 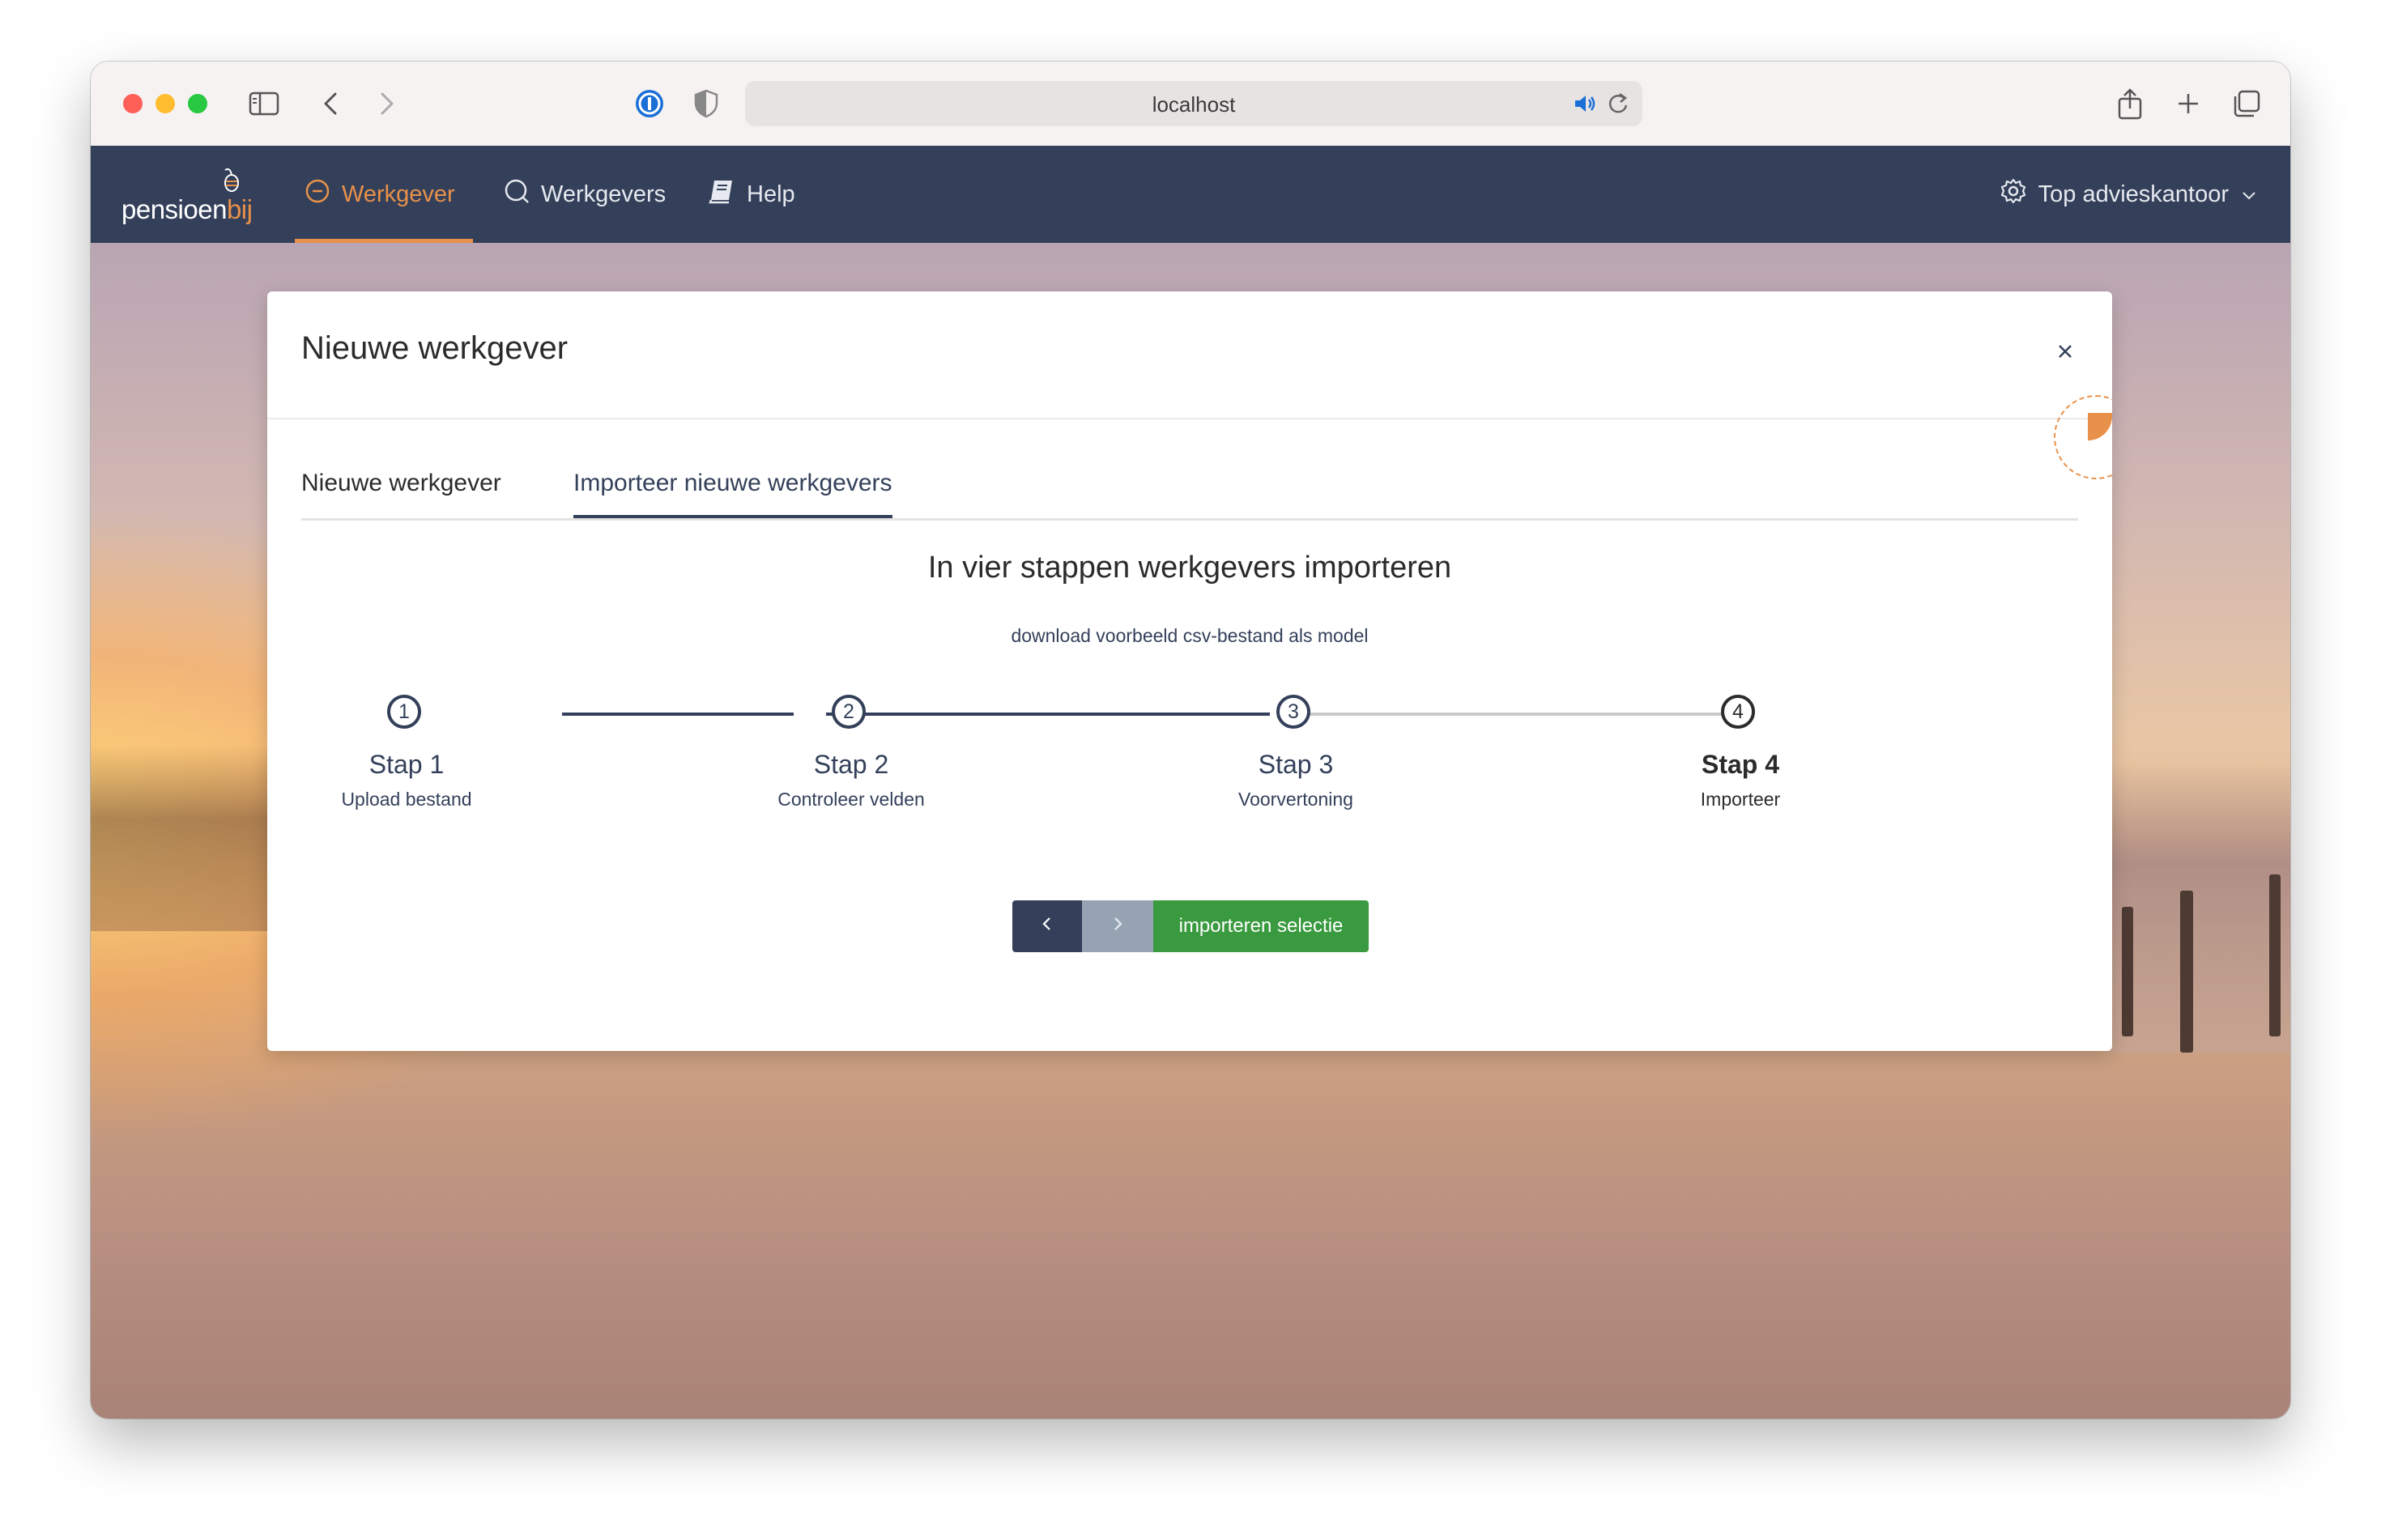 I want to click on password-icon, so click(x=649, y=103).